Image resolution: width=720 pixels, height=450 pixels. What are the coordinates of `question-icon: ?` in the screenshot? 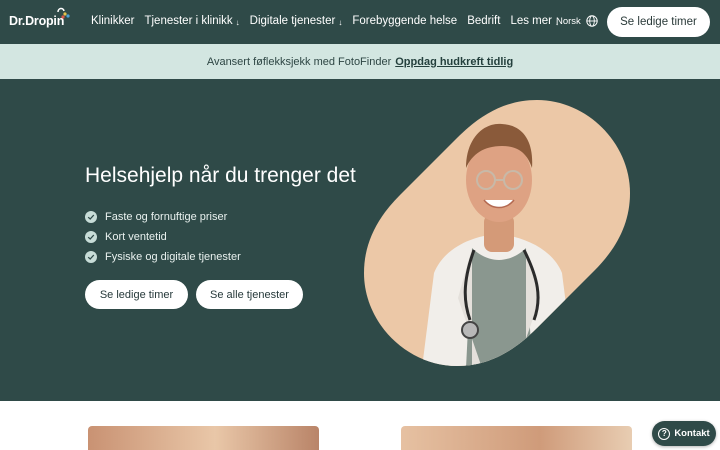 It's located at (664, 433).